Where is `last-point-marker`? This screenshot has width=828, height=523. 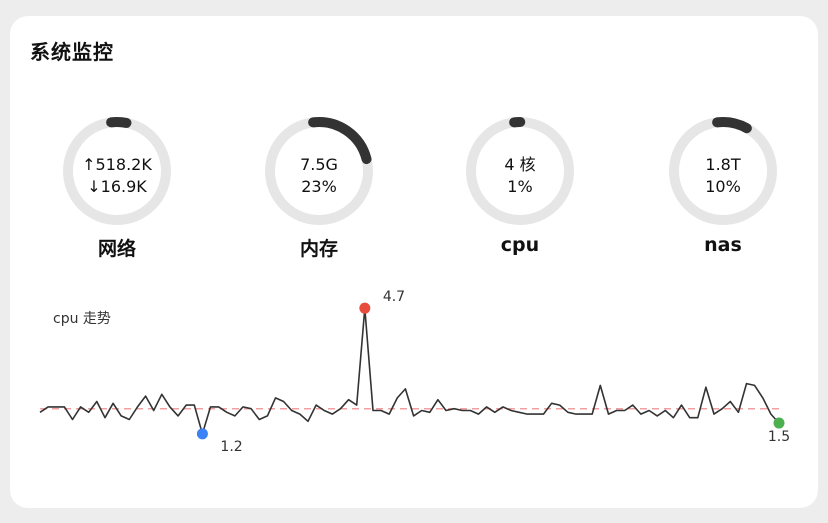 last-point-marker is located at coordinates (779, 423).